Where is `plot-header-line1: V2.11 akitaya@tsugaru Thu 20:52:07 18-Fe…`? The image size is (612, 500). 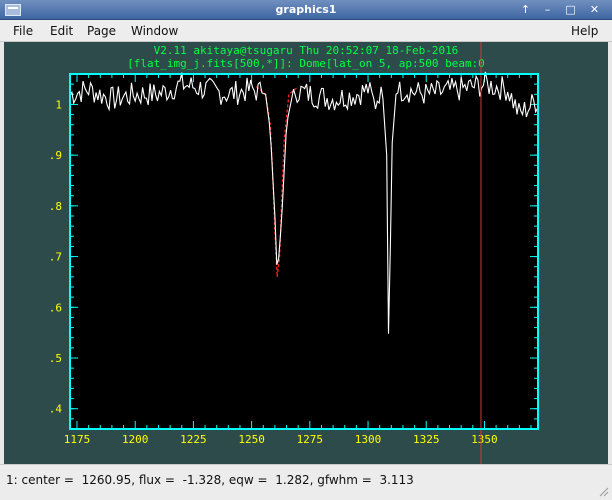 plot-header-line1: V2.11 akitaya@tsugaru Thu 20:52:07 18-Fe… is located at coordinates (306, 50).